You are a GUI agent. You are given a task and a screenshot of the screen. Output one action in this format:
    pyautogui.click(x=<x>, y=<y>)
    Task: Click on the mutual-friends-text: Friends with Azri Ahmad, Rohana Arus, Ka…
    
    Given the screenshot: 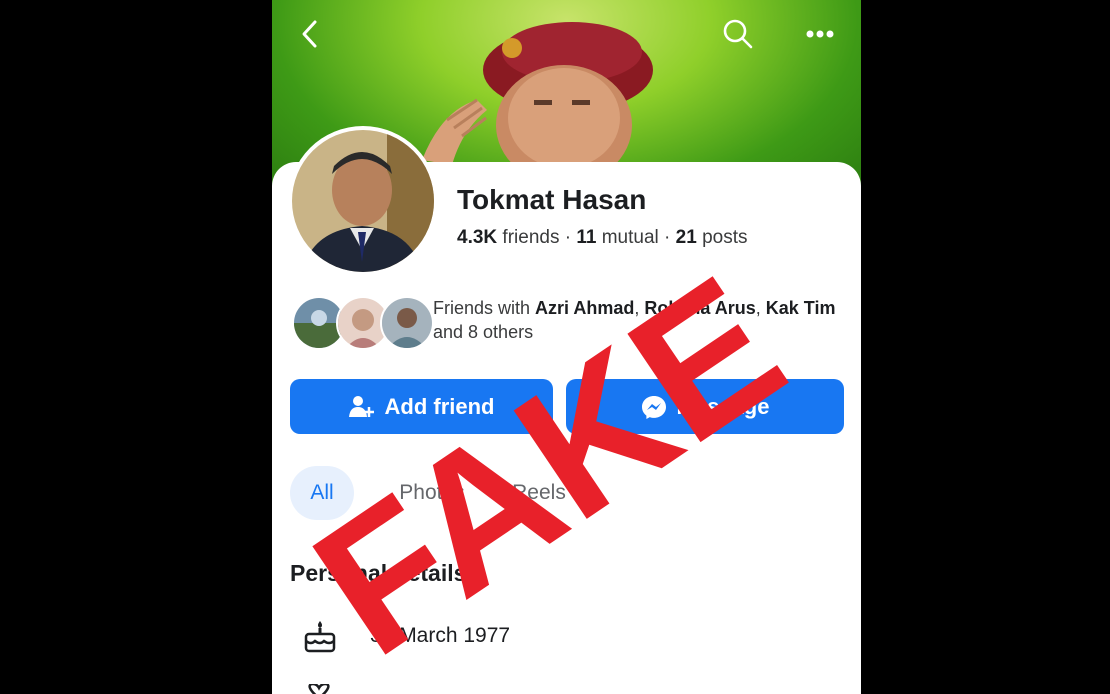 What is the action you would take?
    pyautogui.click(x=634, y=320)
    